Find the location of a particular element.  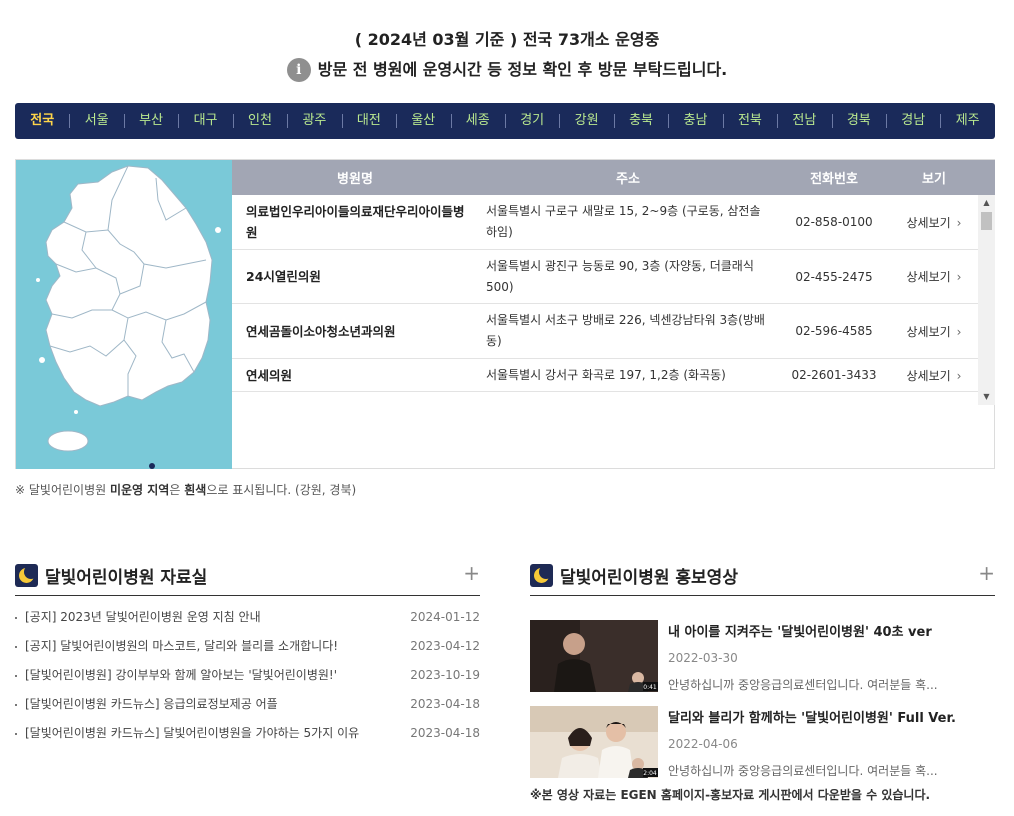

archive-item-title: [달빛어린이병원 카드뉴스] 응급의료정보제공 어플 is located at coordinates (205, 704).